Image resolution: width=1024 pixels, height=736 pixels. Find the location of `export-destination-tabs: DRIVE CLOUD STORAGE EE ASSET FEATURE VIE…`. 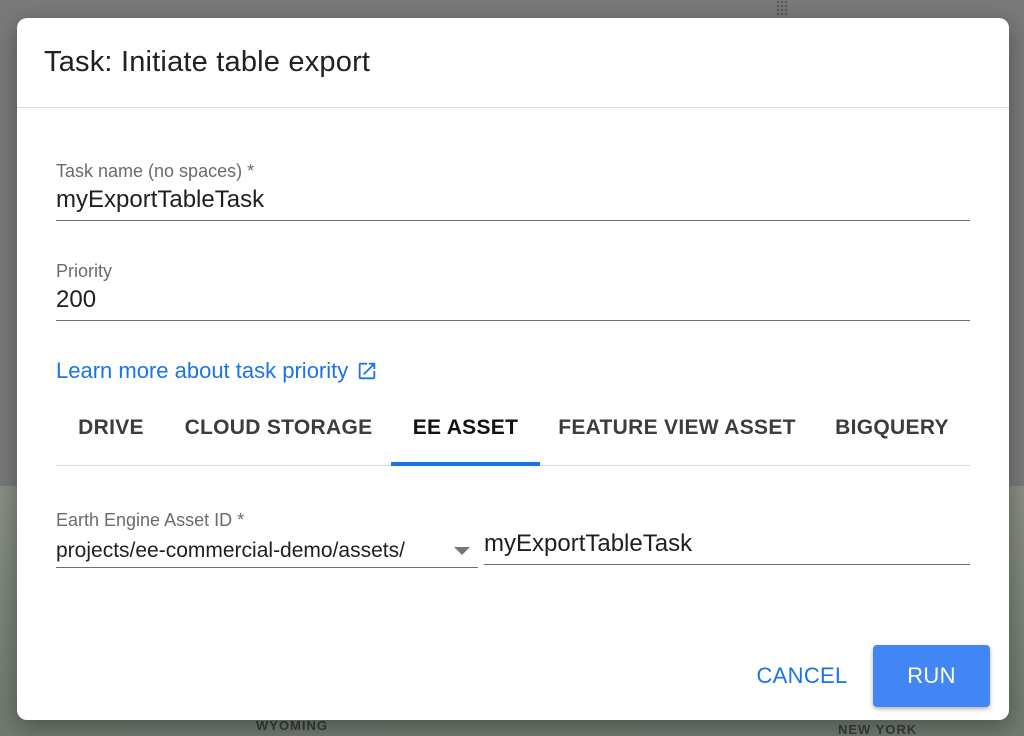

export-destination-tabs: DRIVE CLOUD STORAGE EE ASSET FEATURE VIE… is located at coordinates (513, 428).